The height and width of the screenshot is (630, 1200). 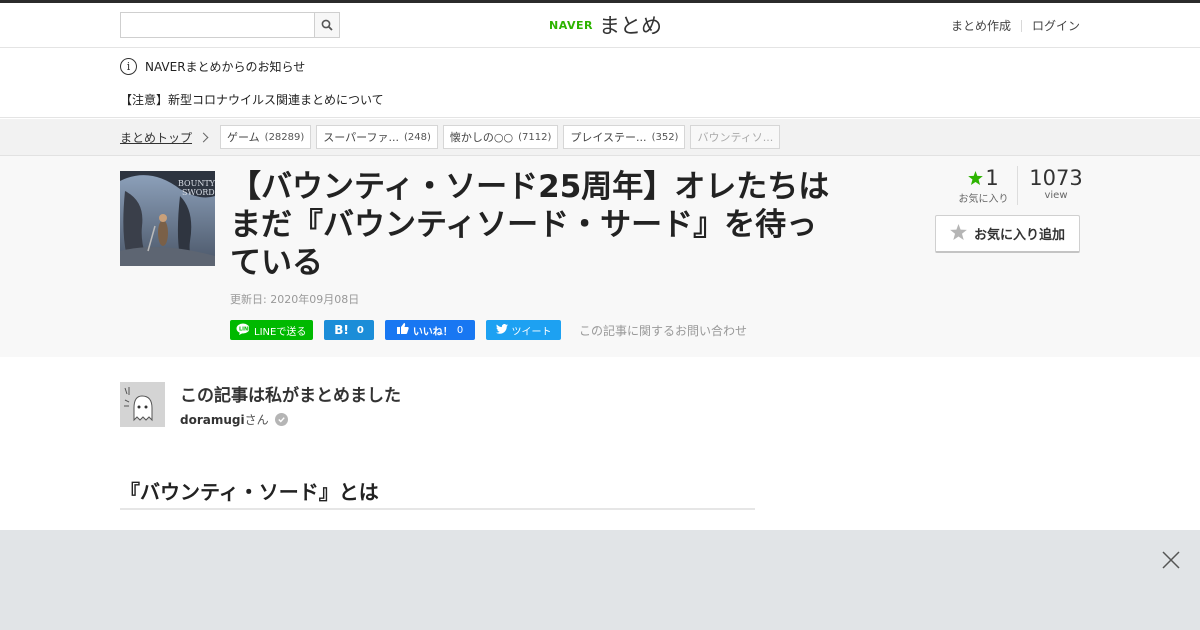 What do you see at coordinates (1056, 178) in the screenshot?
I see `view-count-value: 1073` at bounding box center [1056, 178].